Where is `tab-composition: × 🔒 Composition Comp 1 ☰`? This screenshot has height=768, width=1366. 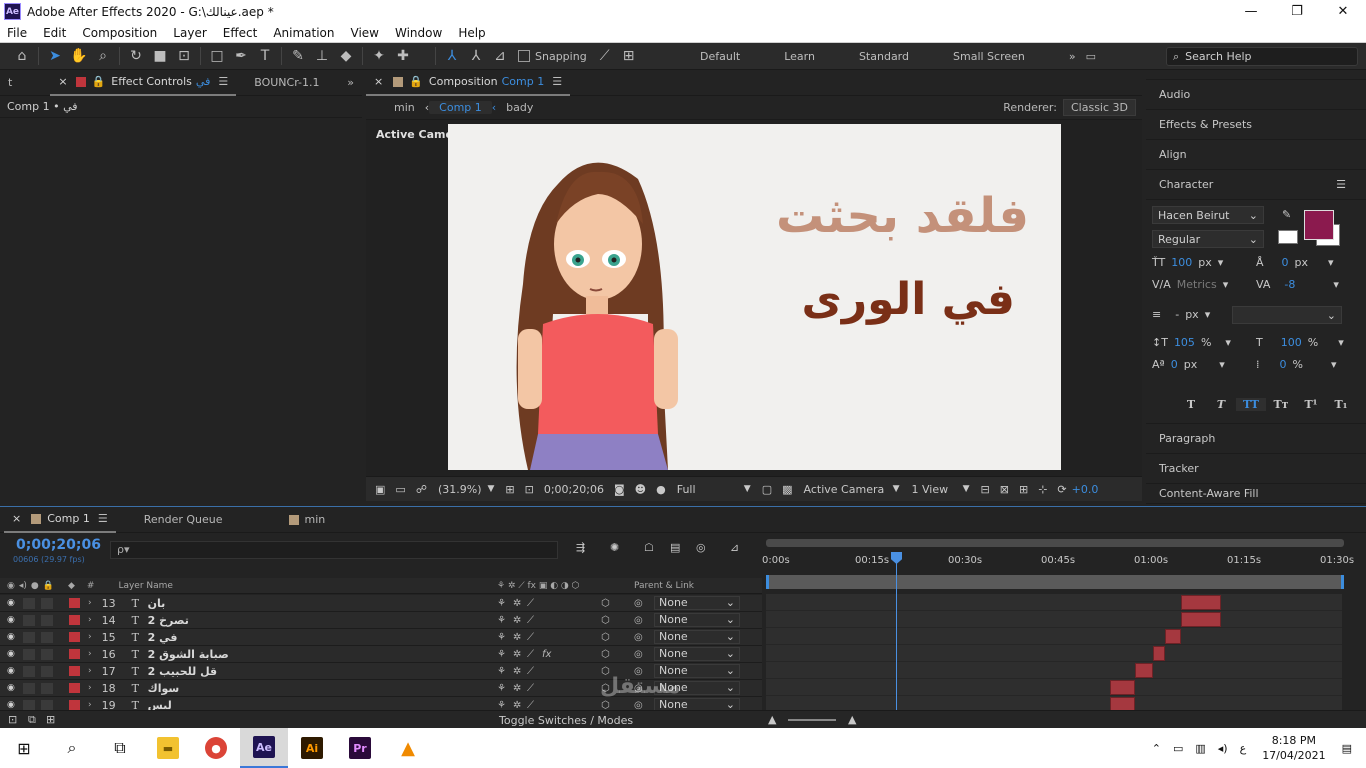 tab-composition: × 🔒 Composition Comp 1 ☰ is located at coordinates (468, 83).